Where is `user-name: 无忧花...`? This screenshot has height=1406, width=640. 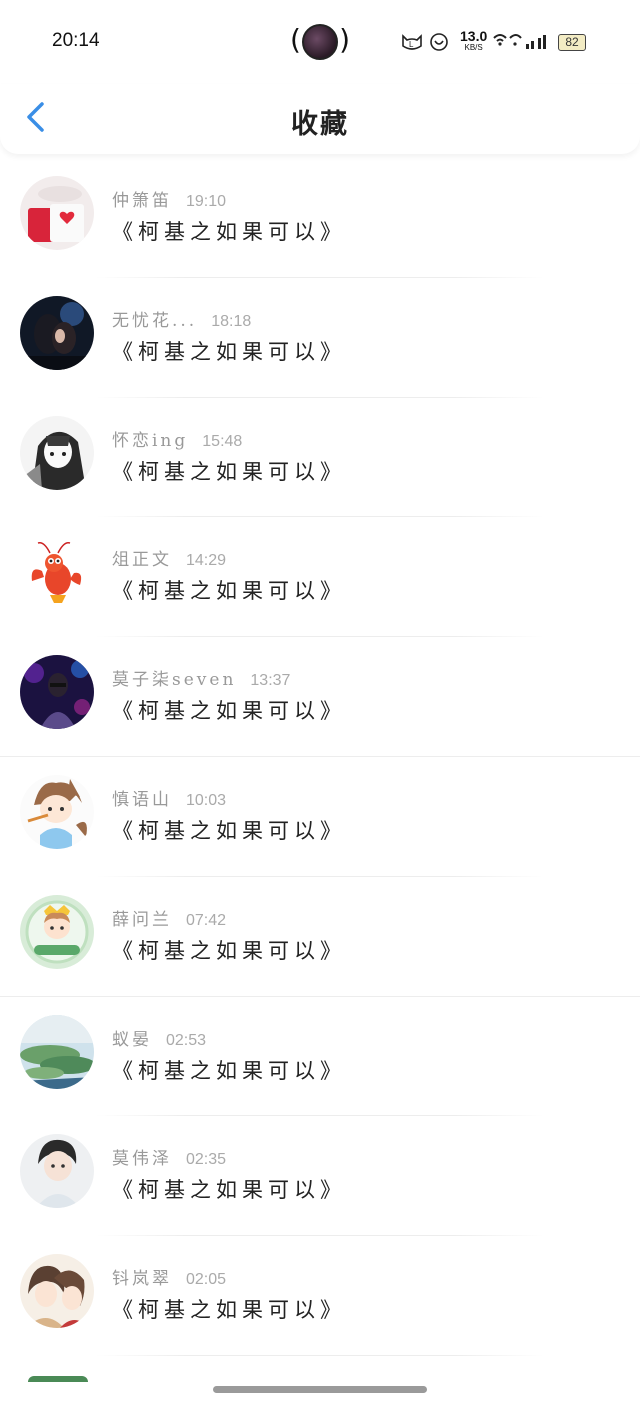 user-name: 无忧花... is located at coordinates (155, 320).